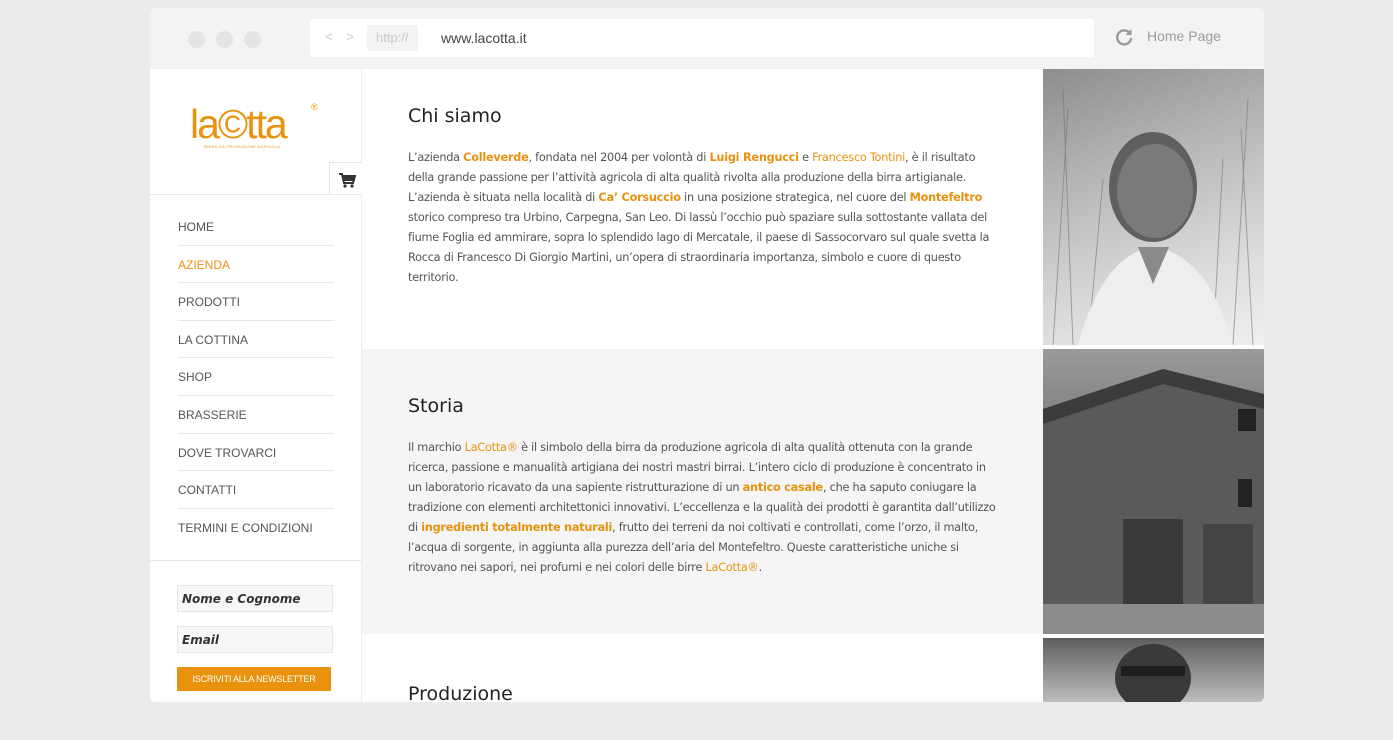  Describe the element at coordinates (255, 598) in the screenshot. I see `newsletter-name-input` at that location.